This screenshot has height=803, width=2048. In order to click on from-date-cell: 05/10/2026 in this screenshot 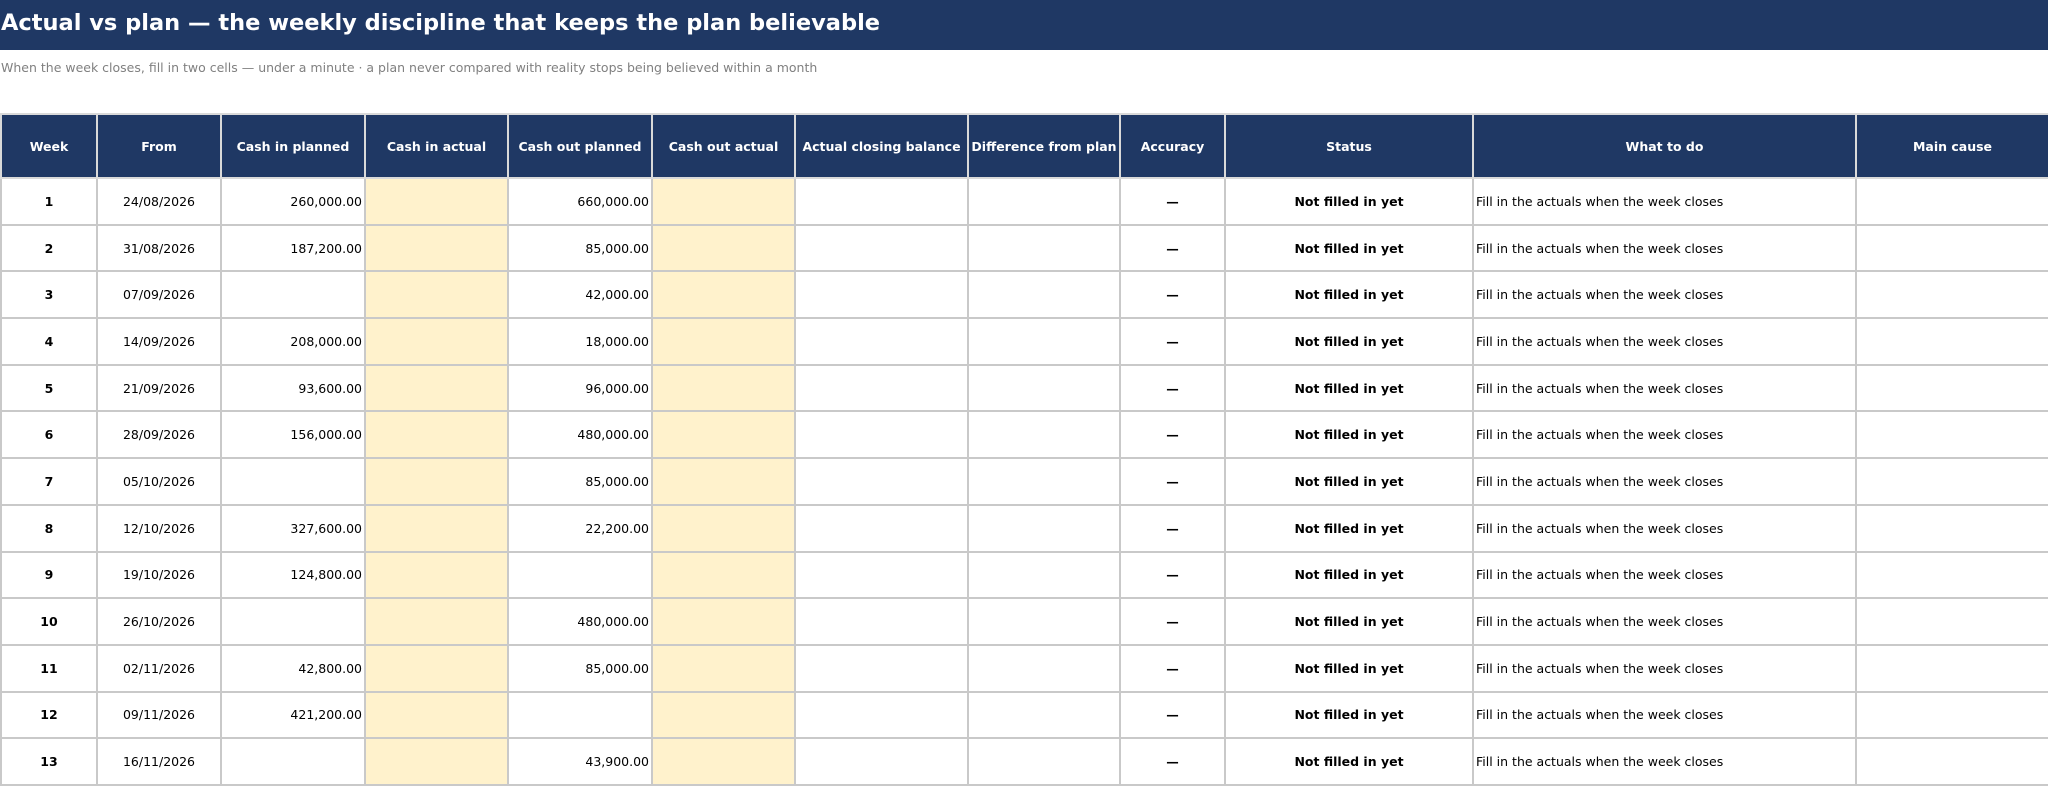, I will do `click(159, 481)`.